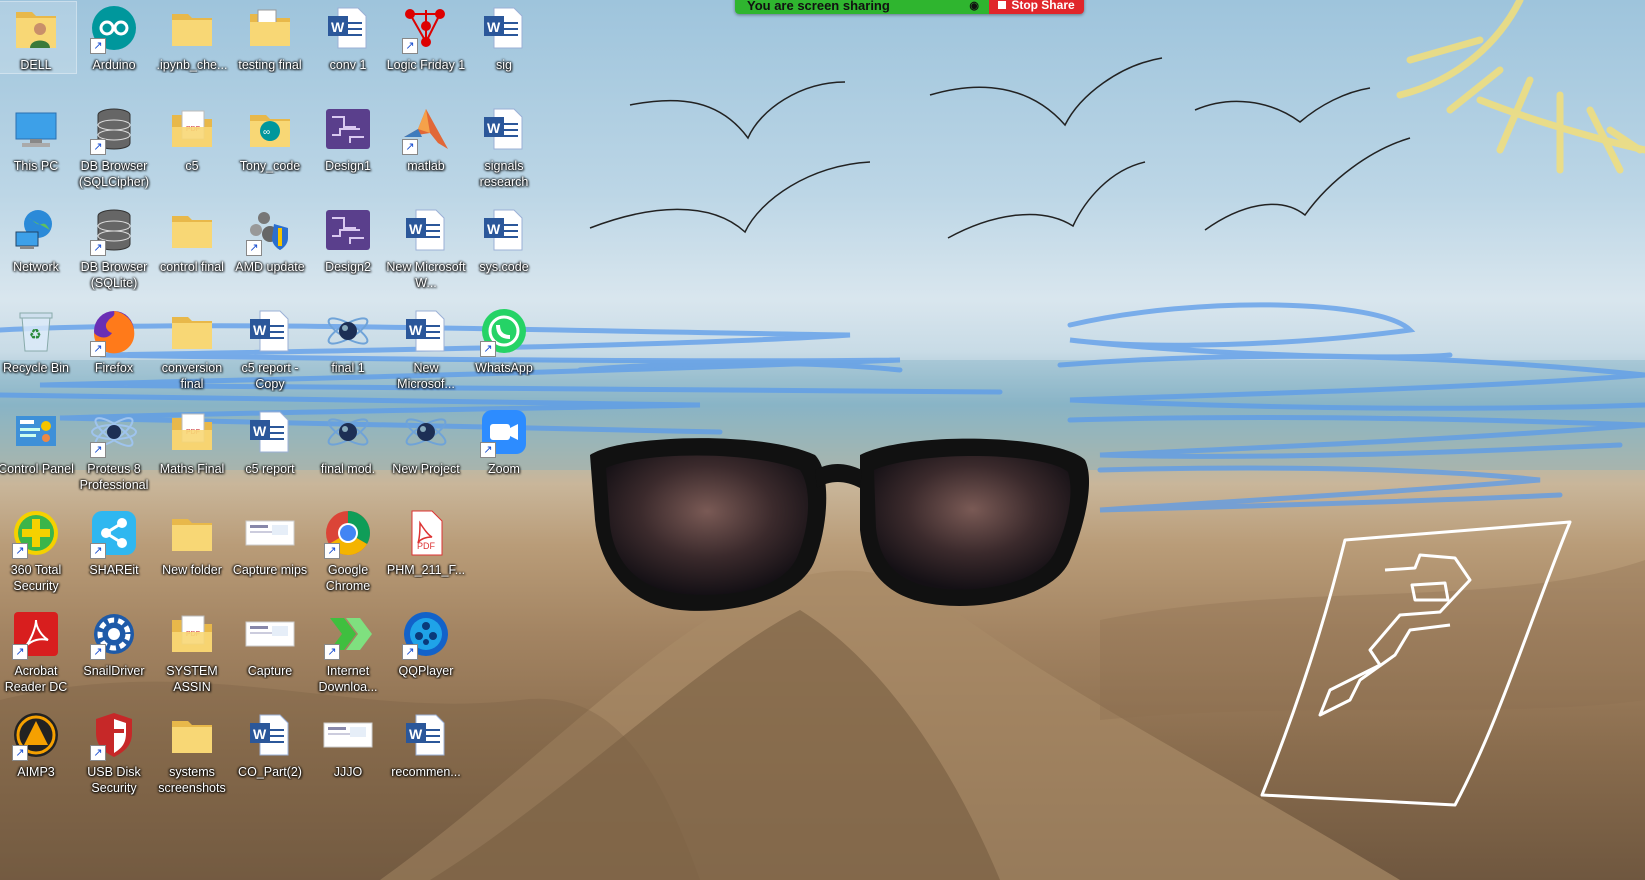 This screenshot has height=880, width=1645. What do you see at coordinates (348, 239) in the screenshot?
I see `desktop-icon: Design2` at bounding box center [348, 239].